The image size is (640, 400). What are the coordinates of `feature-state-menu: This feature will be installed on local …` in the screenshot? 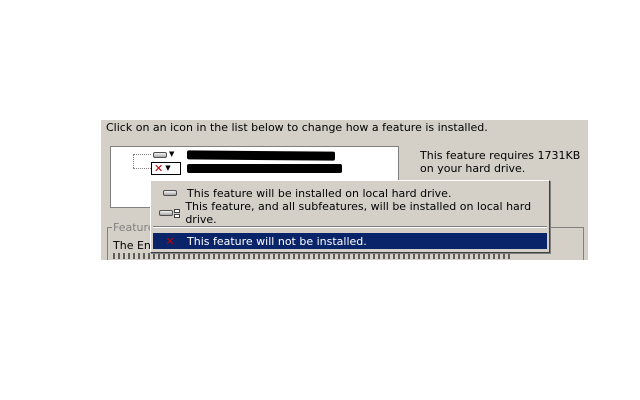 It's located at (350, 216).